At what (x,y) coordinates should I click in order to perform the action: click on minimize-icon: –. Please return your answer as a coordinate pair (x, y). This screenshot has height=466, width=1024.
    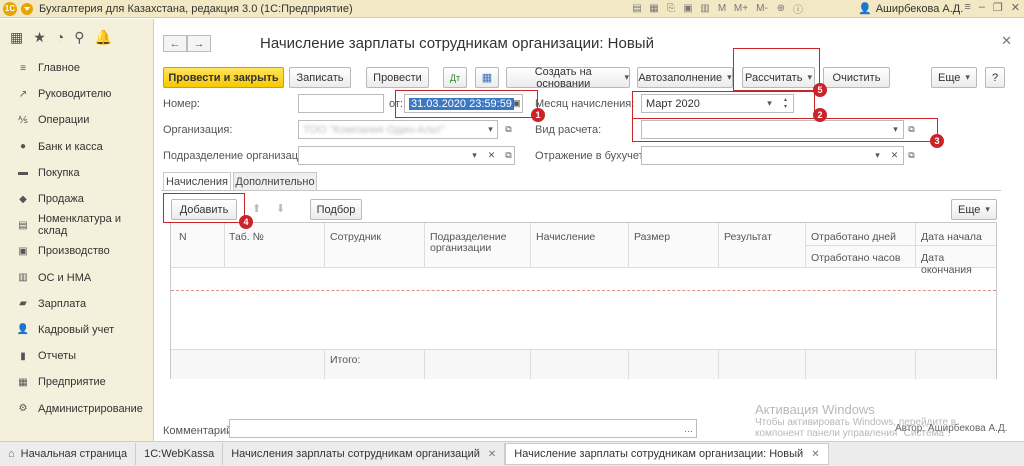
    Looking at the image, I should click on (982, 7).